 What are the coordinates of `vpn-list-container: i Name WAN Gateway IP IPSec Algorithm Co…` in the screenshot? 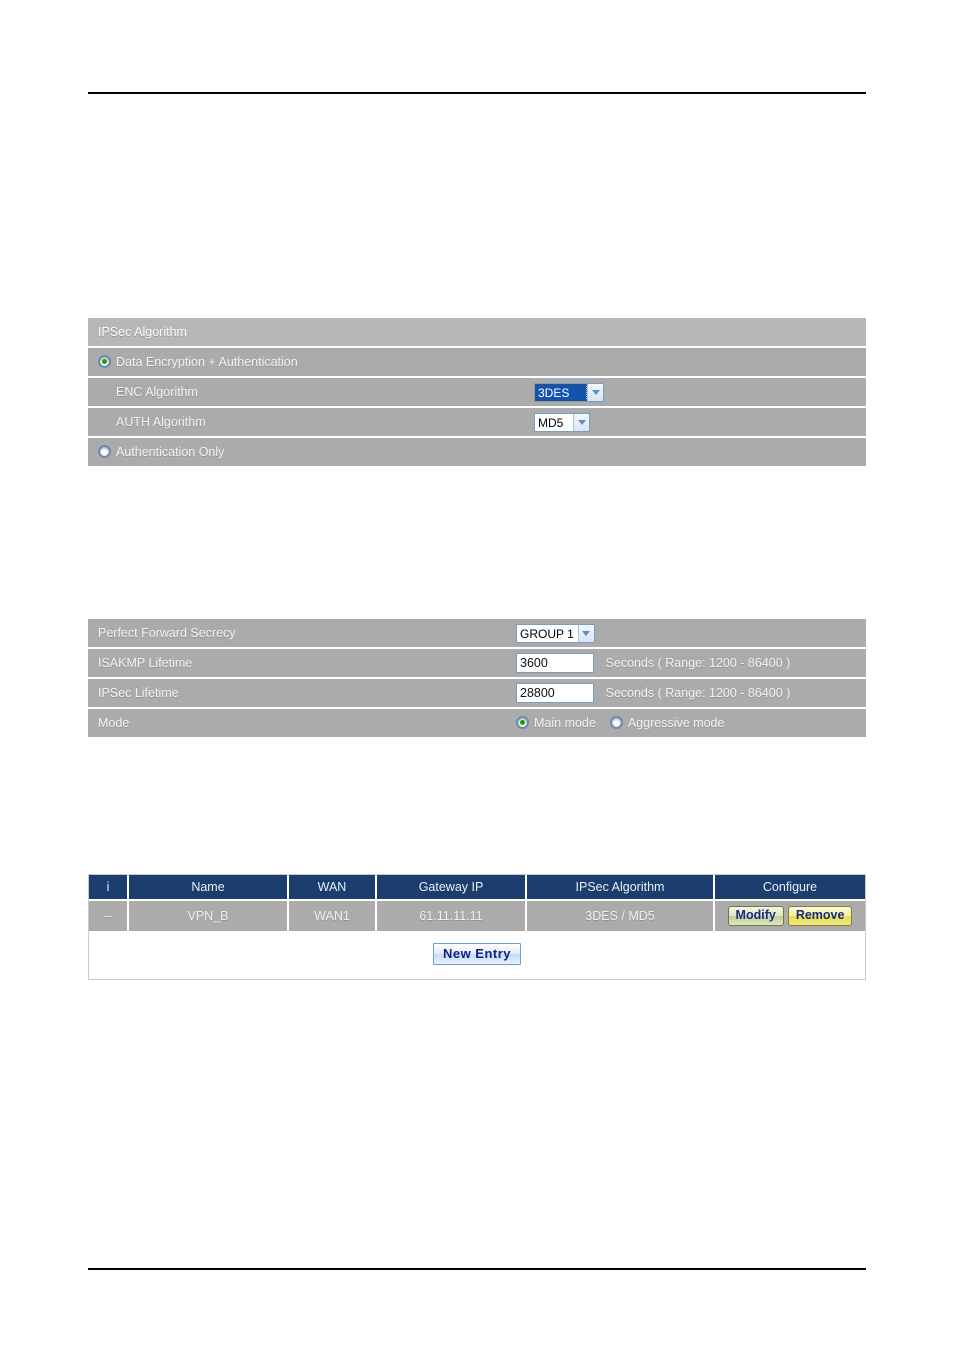 It's located at (477, 927).